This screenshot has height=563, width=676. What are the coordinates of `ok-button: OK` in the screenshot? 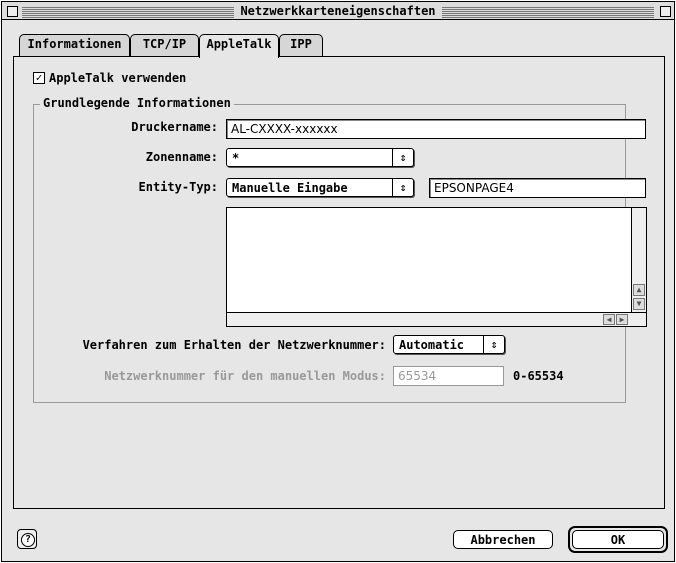 It's located at (618, 539).